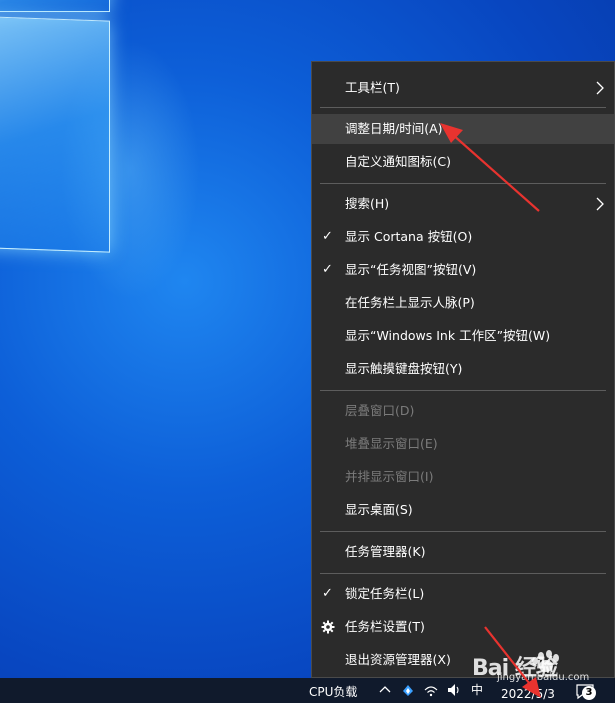  I want to click on menu-item-stack-windows: 堆叠显示窗口(E), so click(463, 444).